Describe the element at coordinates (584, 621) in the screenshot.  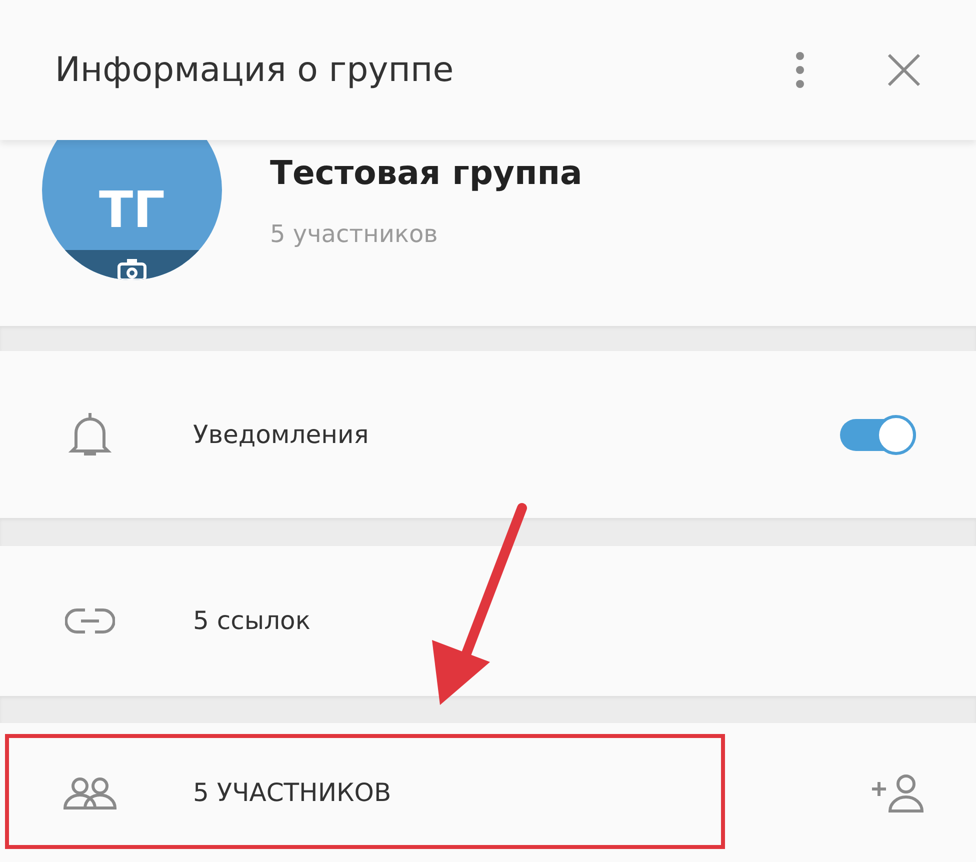
I see `row-label: 5 ссылок` at that location.